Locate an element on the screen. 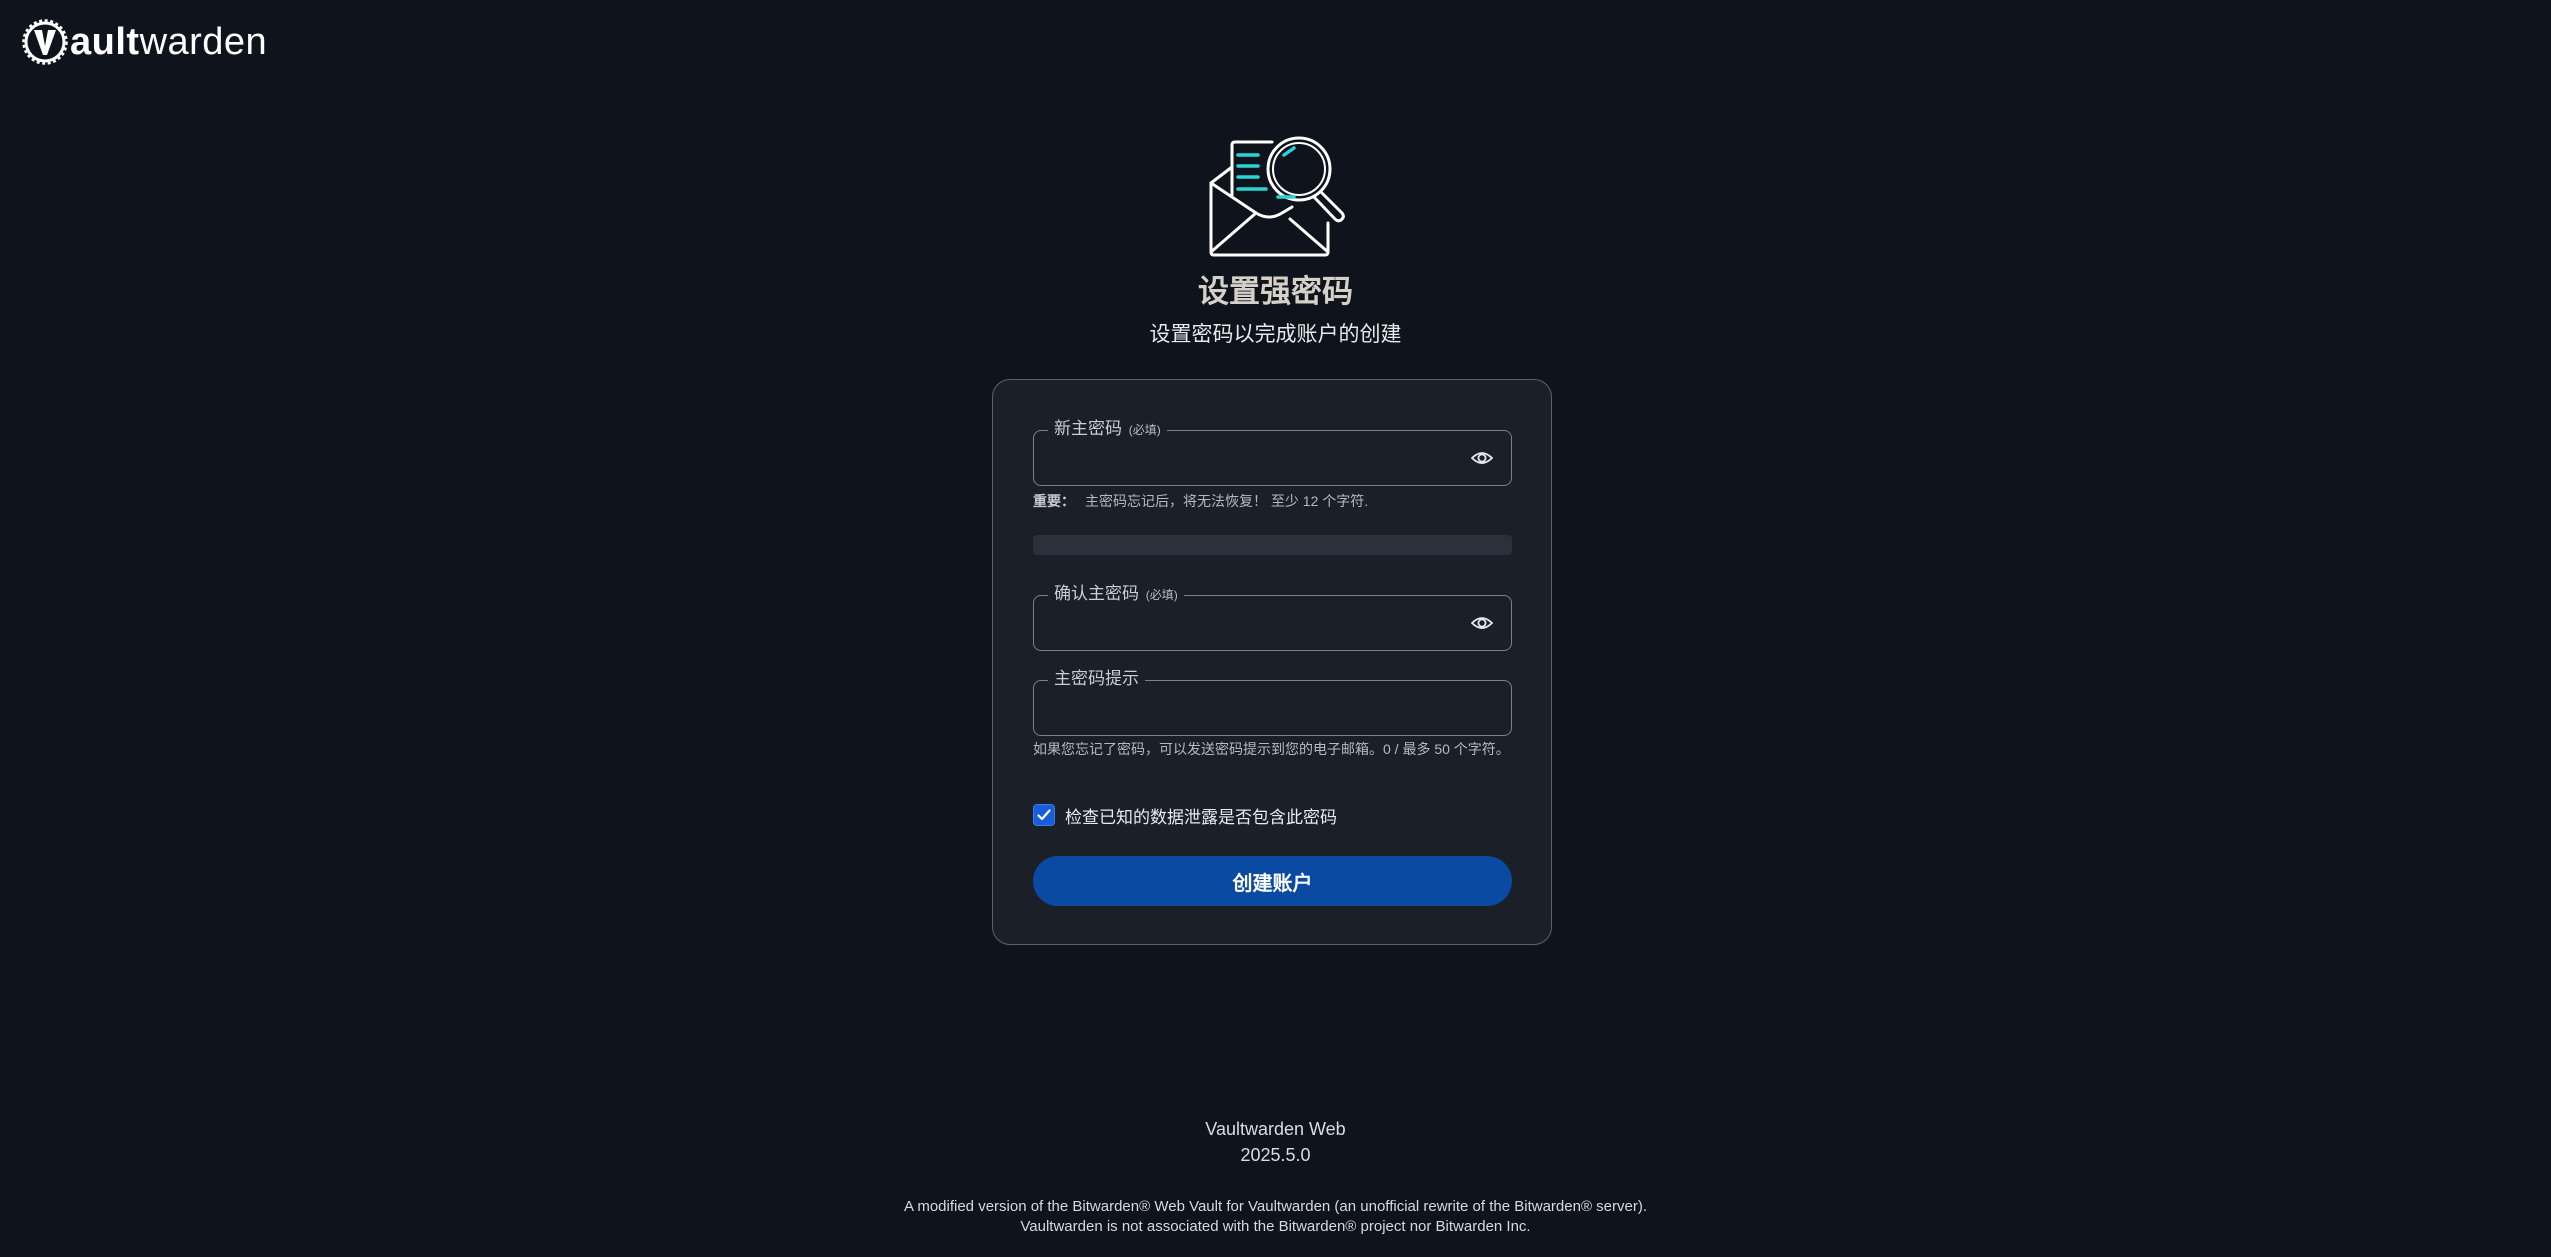 The height and width of the screenshot is (1257, 2551). breach-check-row: 检查已知的数据泄露是否包含此密码 is located at coordinates (1185, 815).